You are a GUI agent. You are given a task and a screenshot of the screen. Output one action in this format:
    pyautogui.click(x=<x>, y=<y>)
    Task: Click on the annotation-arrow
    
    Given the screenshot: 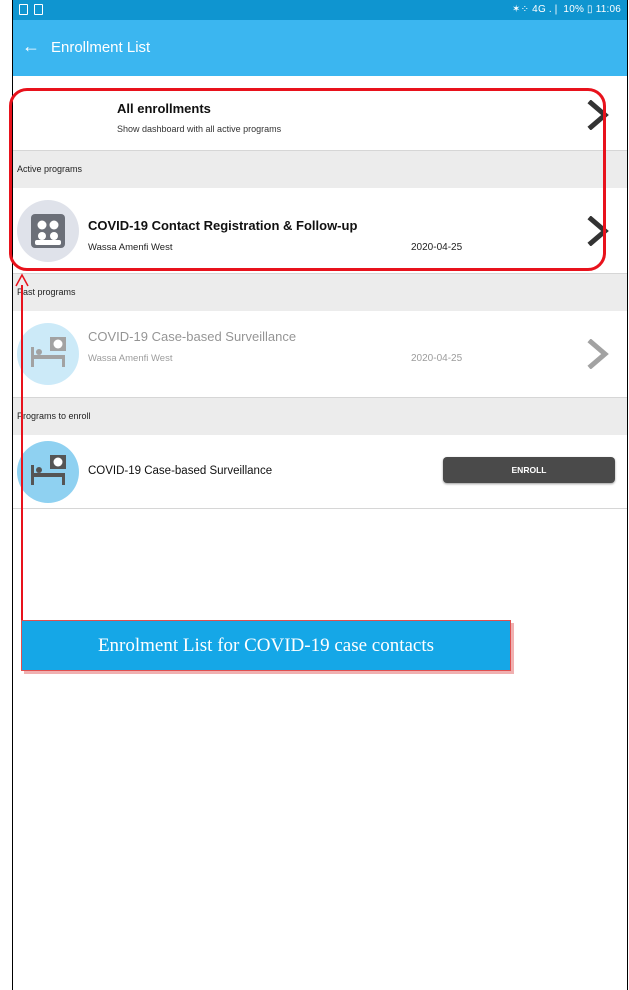 What is the action you would take?
    pyautogui.click(x=22, y=453)
    